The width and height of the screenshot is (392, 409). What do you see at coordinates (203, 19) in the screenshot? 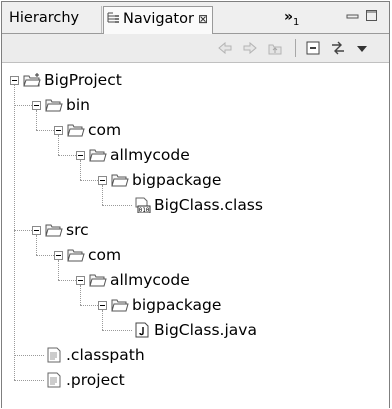
I see `close-icon: ⊠` at bounding box center [203, 19].